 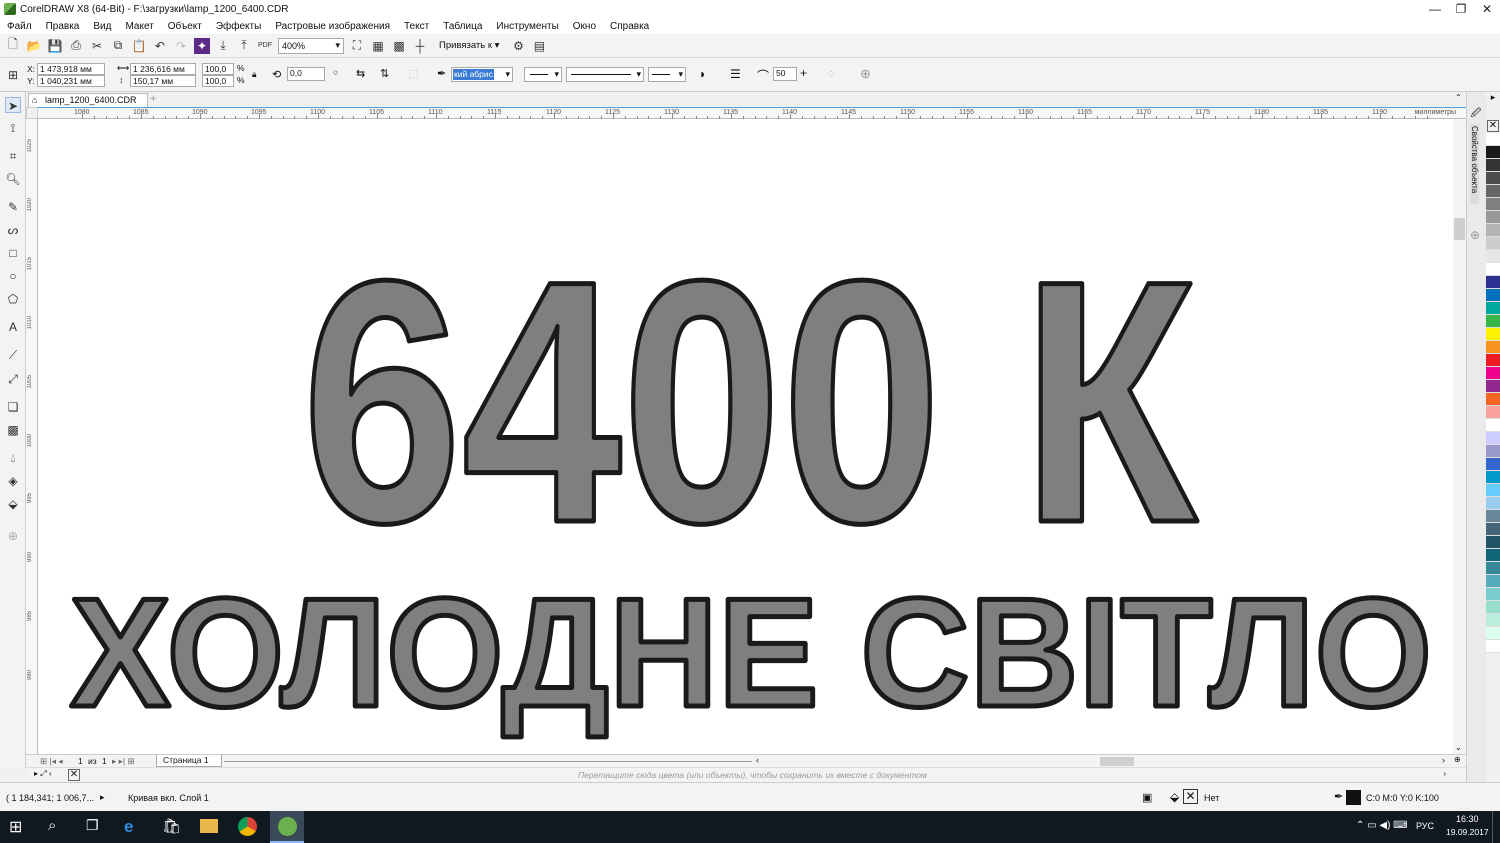 What do you see at coordinates (13, 128) in the screenshot?
I see `shape-tool-icon: ⟟` at bounding box center [13, 128].